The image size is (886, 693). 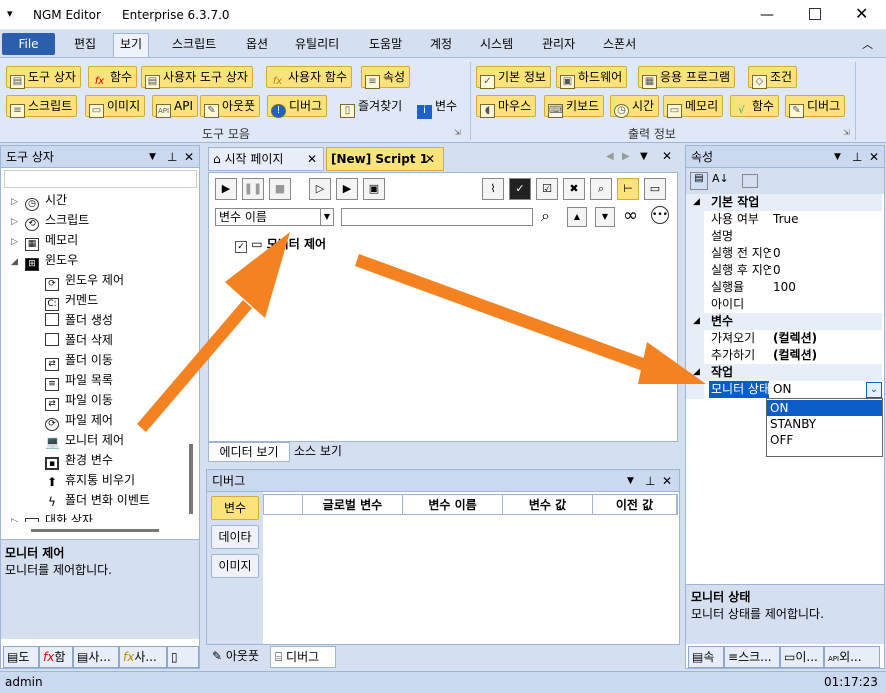 What do you see at coordinates (437, 107) in the screenshot?
I see `variables-button: i 변수` at bounding box center [437, 107].